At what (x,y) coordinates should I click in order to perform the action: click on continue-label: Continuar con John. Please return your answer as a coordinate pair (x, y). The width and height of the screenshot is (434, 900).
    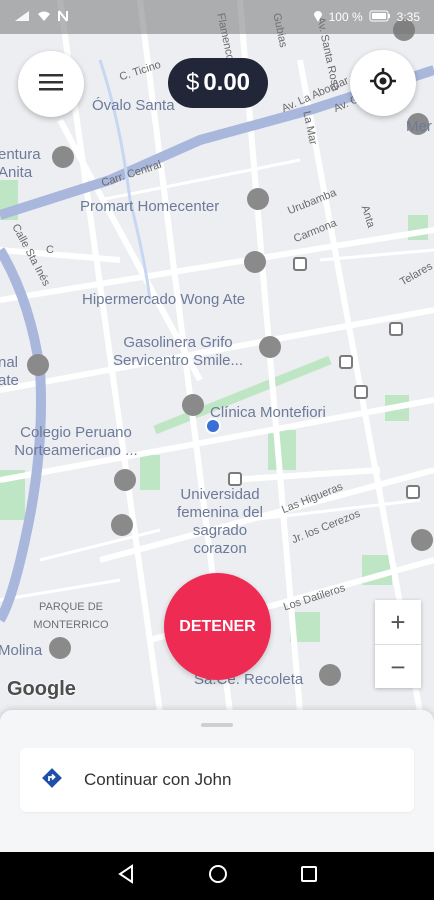
    Looking at the image, I should click on (158, 779).